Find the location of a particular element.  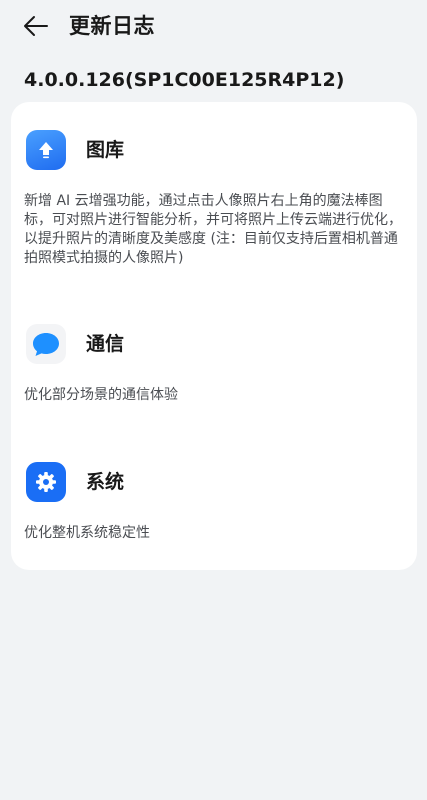

section-description: 优化整机系统稳定性 is located at coordinates (87, 533).